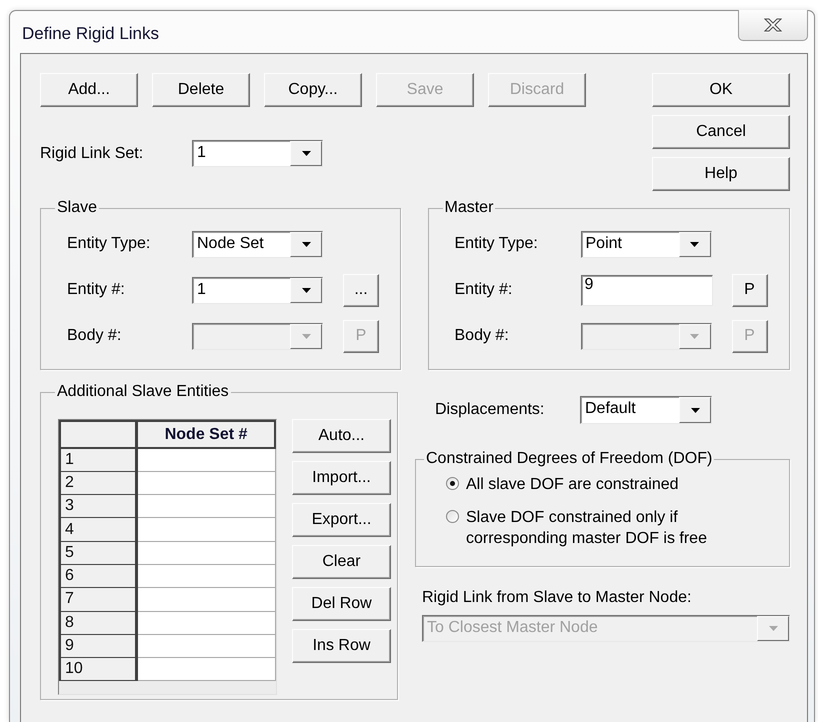  I want to click on button: Help, so click(721, 174).